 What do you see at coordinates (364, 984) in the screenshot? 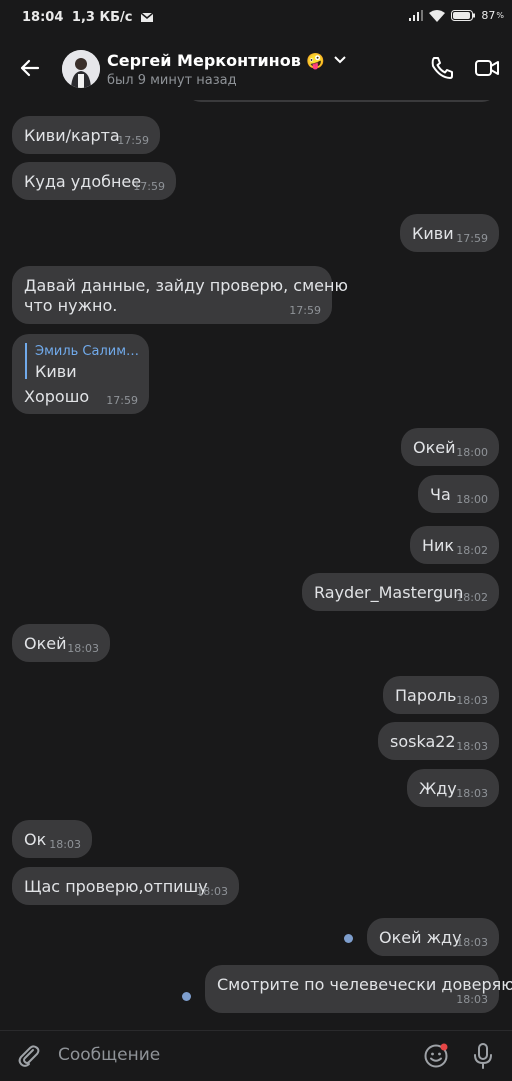
I see `message-text: Смотрите по челевечески доверяю` at bounding box center [364, 984].